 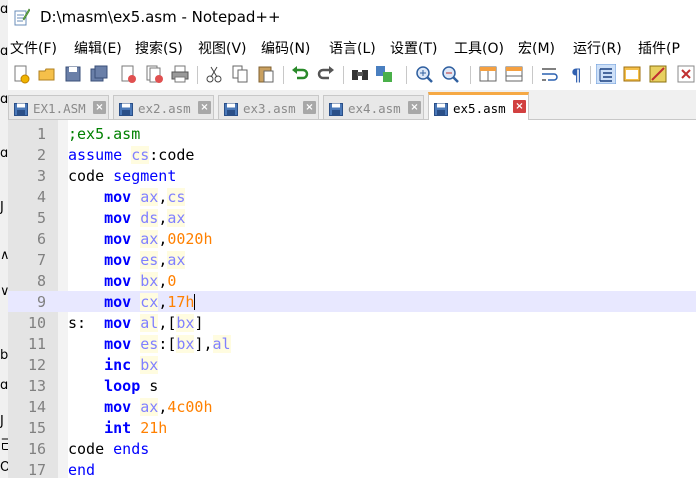 I want to click on left-window-edge: ɑ ɑ ɑ ɑ J ∧ ∨ b ɑ J 己 O, so click(x=4, y=239).